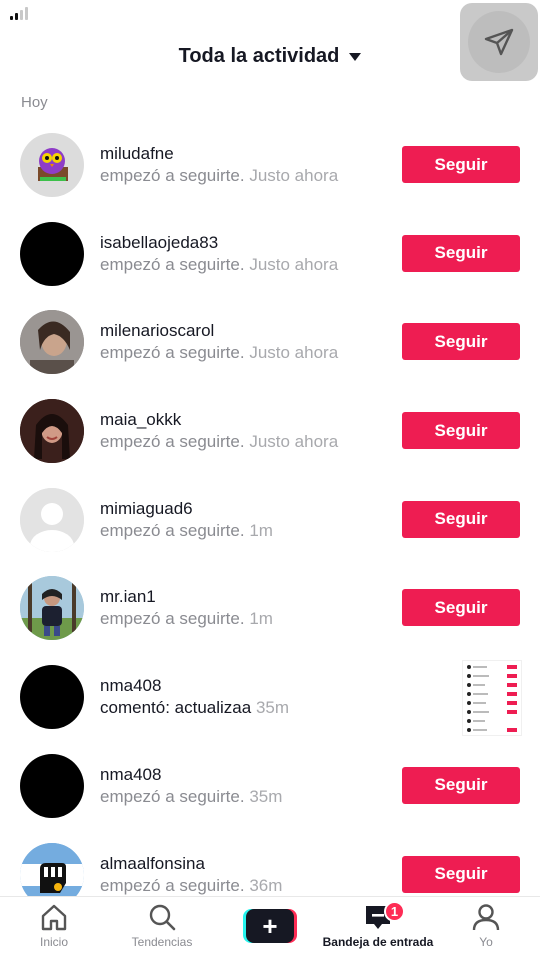 This screenshot has height=960, width=540. Describe the element at coordinates (486, 917) in the screenshot. I see `profile-icon` at that location.